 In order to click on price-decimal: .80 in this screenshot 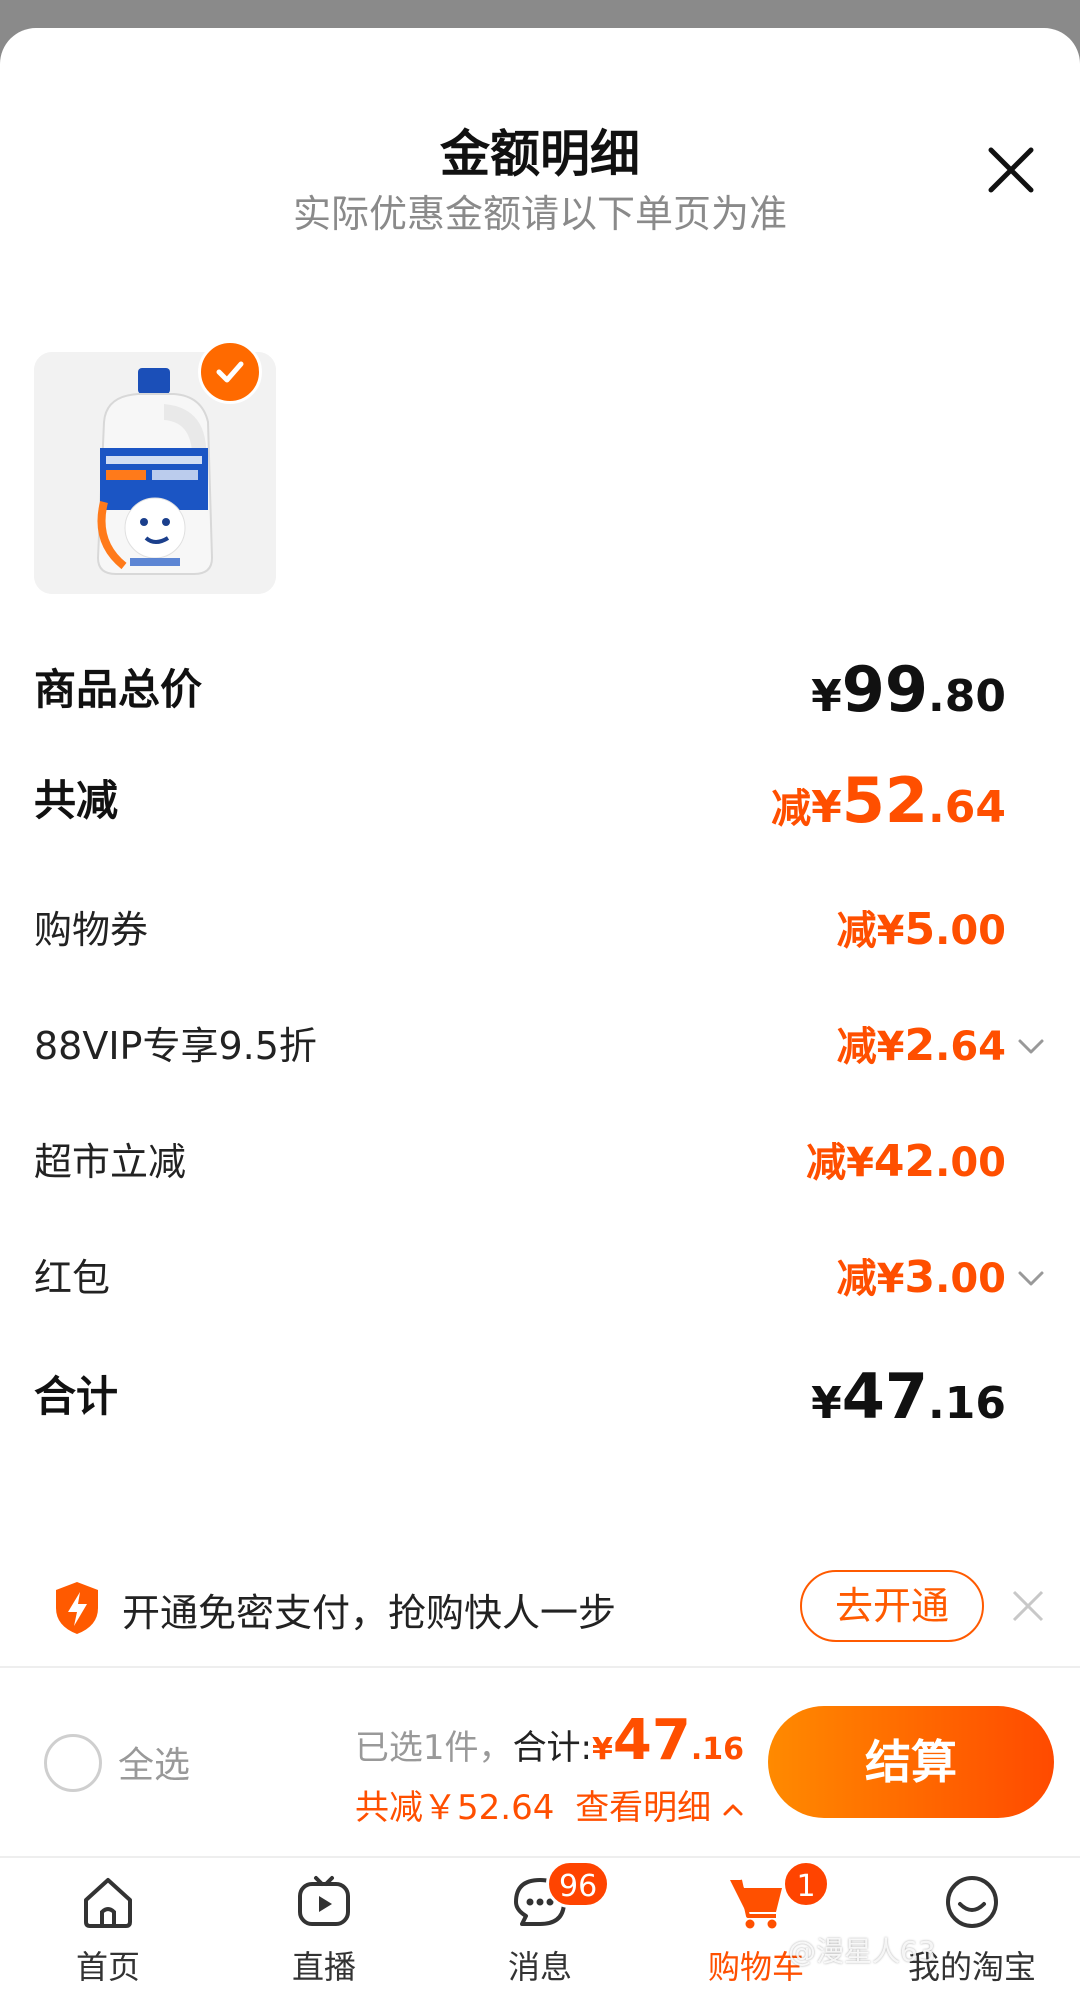, I will do `click(967, 696)`.